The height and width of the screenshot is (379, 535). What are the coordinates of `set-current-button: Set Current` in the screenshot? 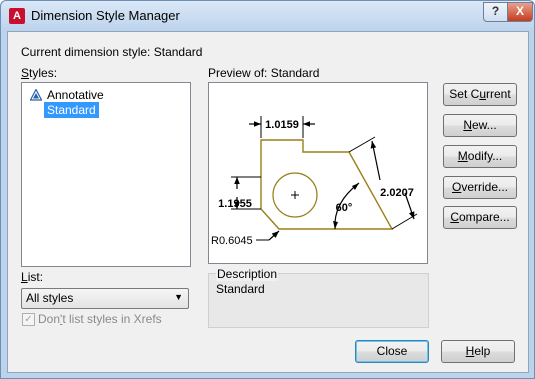 It's located at (480, 94).